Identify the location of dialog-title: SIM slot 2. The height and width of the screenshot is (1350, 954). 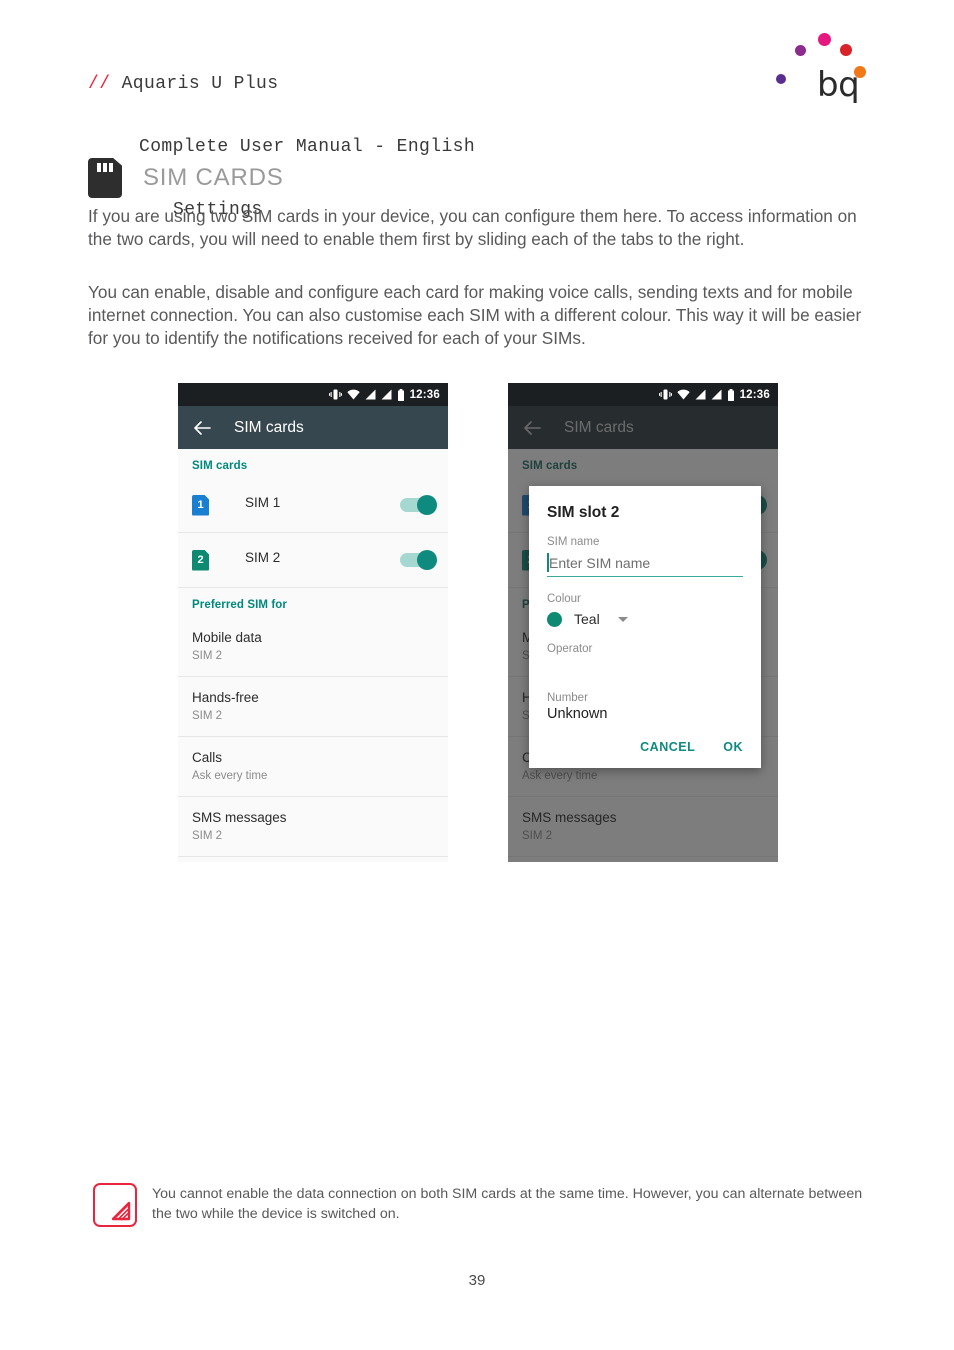
(583, 512).